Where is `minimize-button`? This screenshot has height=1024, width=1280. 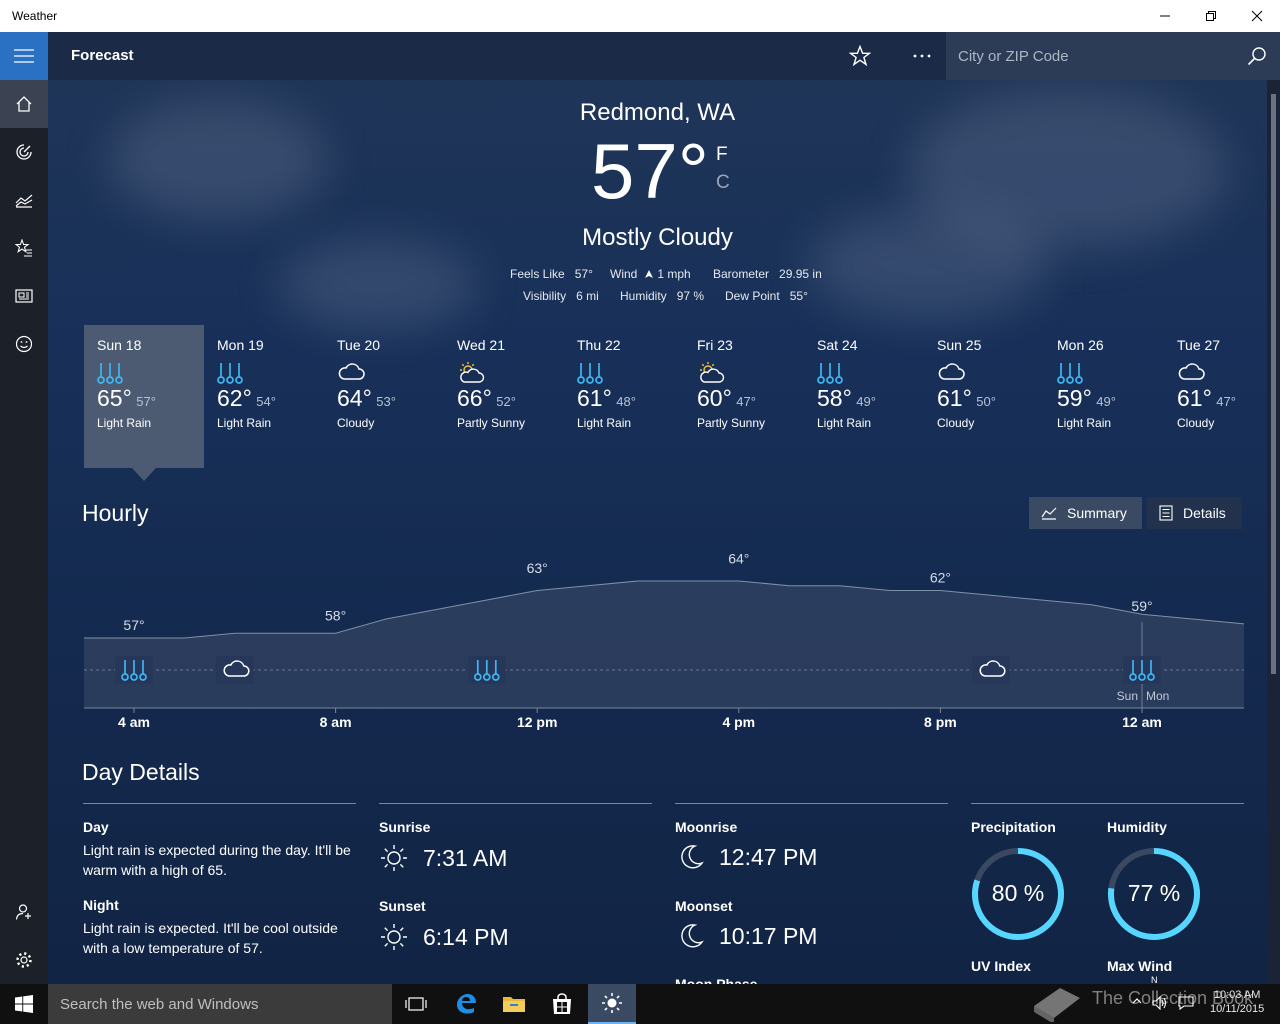
minimize-button is located at coordinates (1165, 16).